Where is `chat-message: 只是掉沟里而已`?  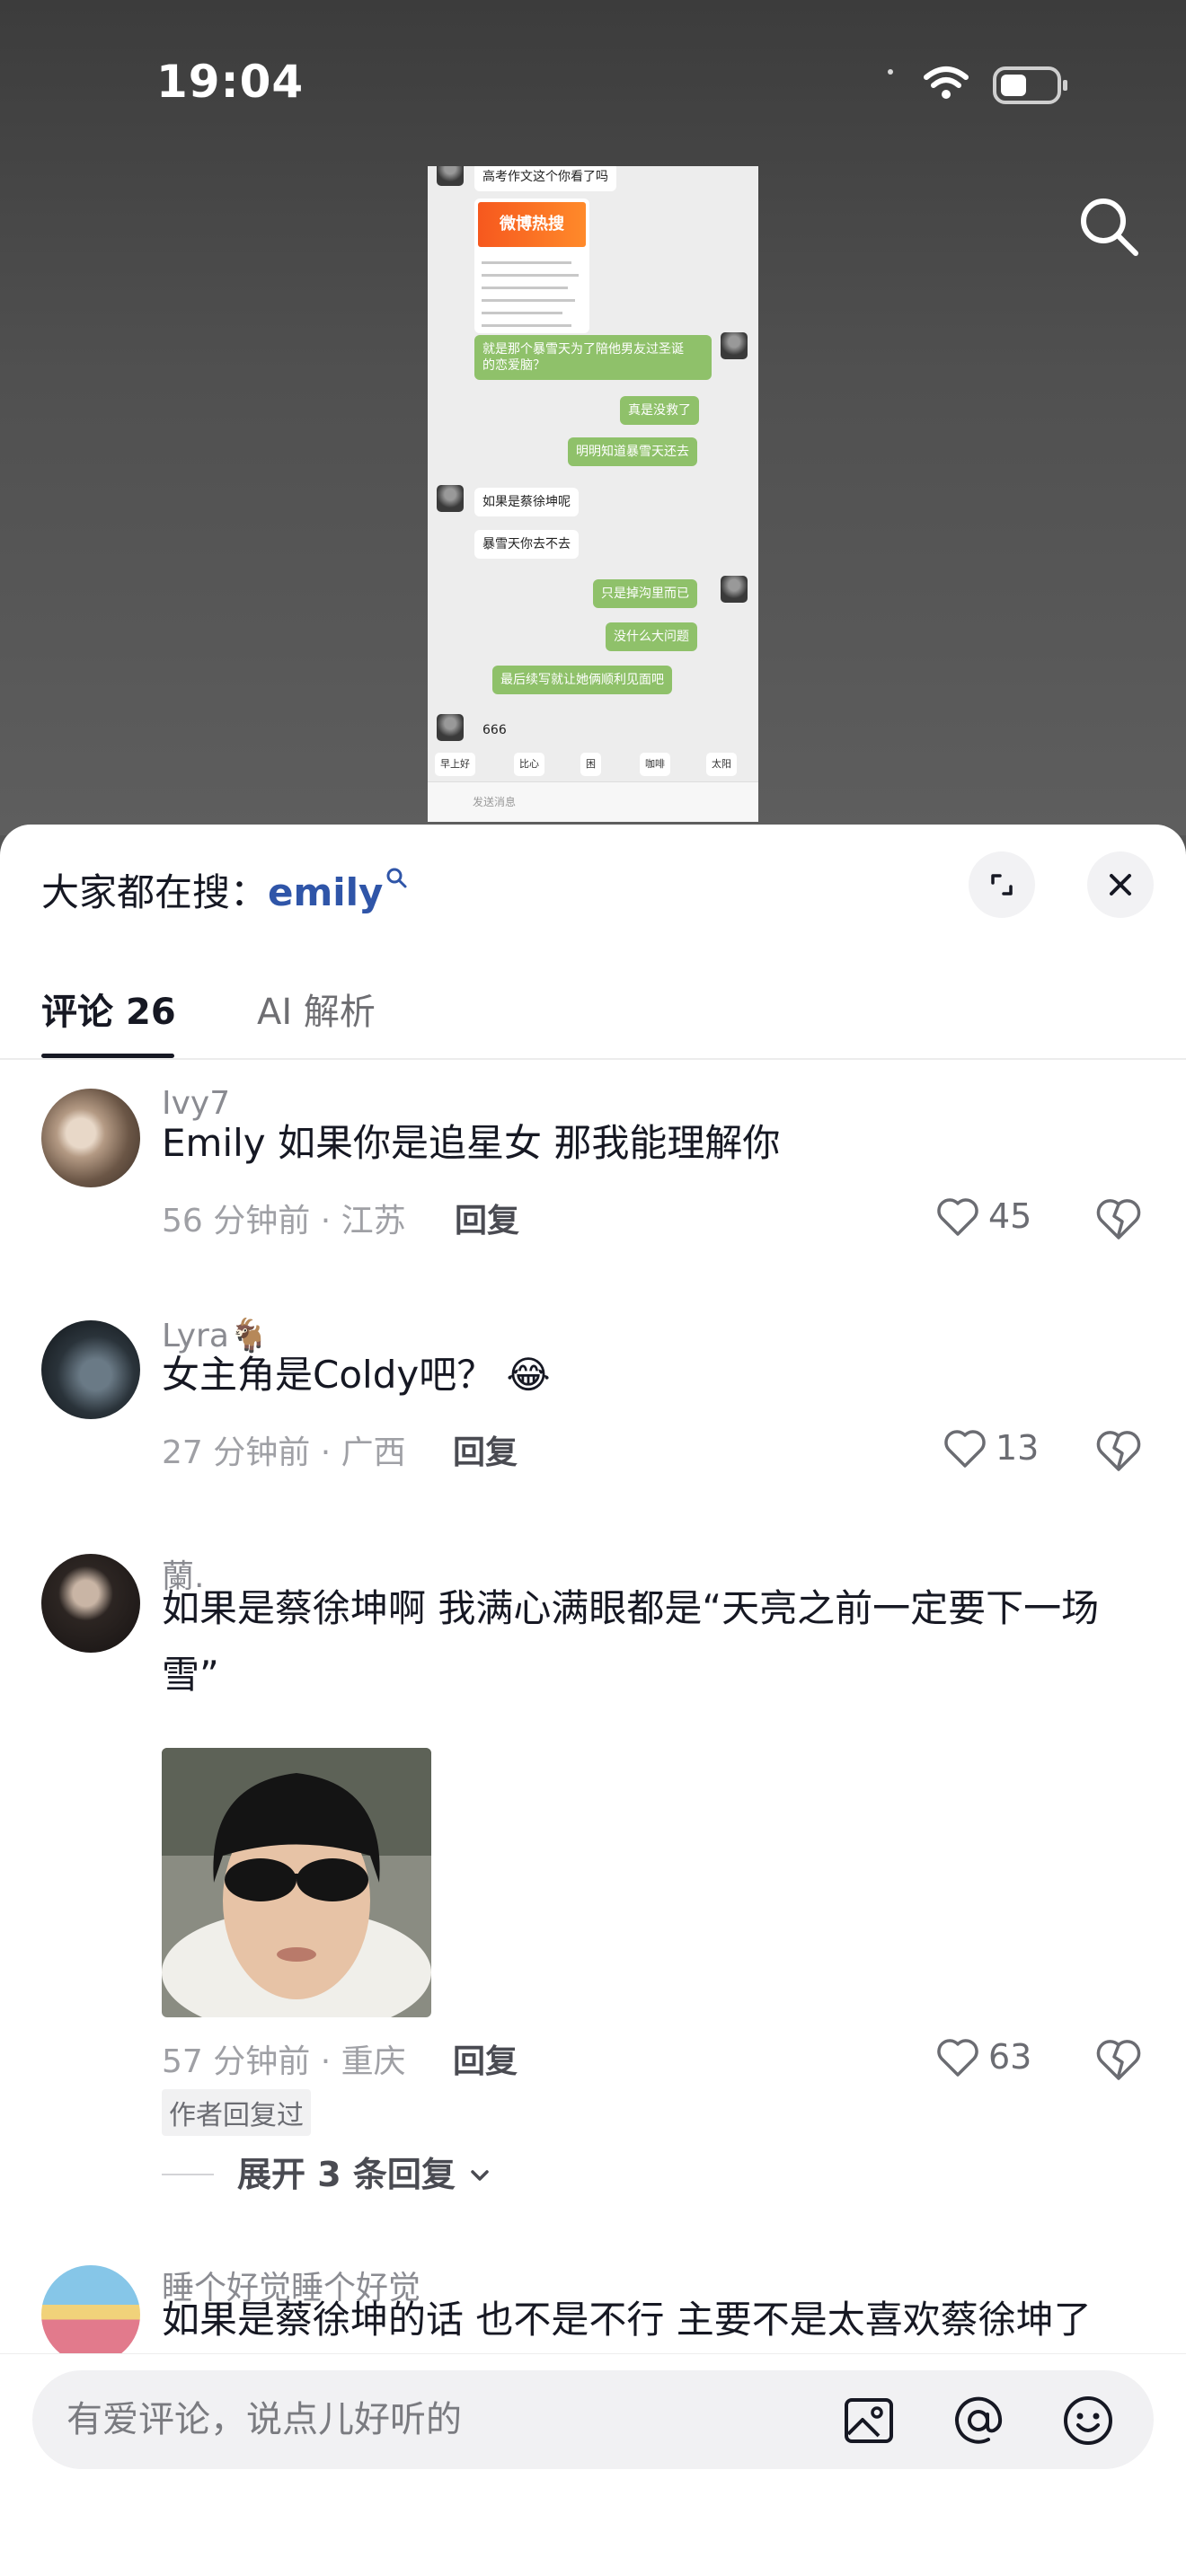
chat-message: 只是掉沟里而已 is located at coordinates (645, 593).